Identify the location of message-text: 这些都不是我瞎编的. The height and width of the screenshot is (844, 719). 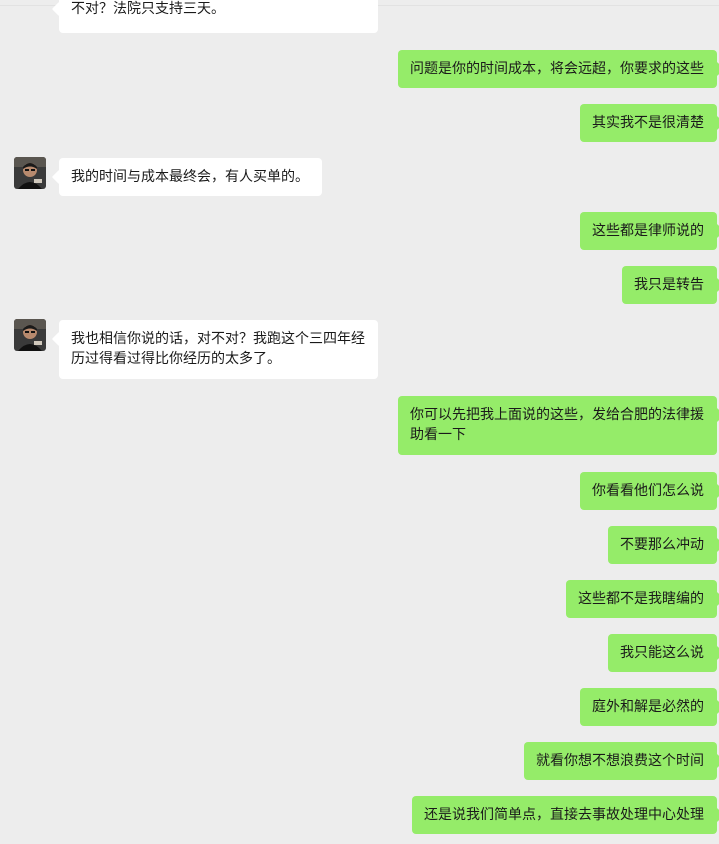
(641, 599).